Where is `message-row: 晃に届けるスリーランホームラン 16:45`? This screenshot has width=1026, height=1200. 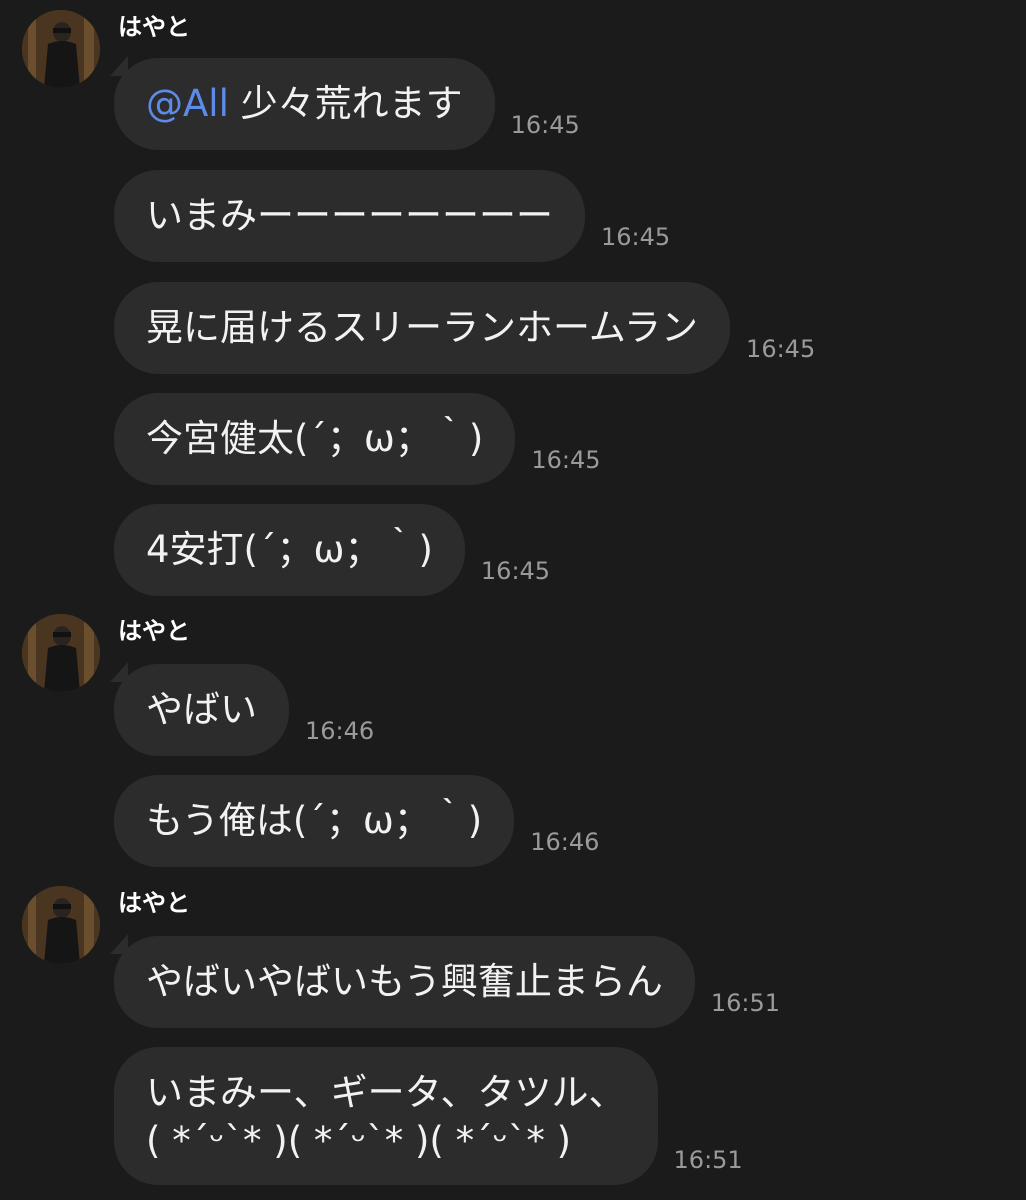 message-row: 晃に届けるスリーランホームラン 16:45 is located at coordinates (464, 328).